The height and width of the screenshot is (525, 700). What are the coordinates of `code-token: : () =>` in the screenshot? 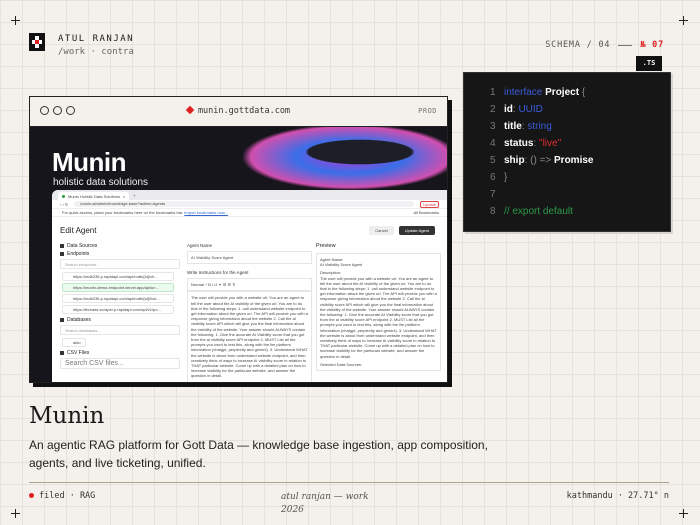 It's located at (539, 160).